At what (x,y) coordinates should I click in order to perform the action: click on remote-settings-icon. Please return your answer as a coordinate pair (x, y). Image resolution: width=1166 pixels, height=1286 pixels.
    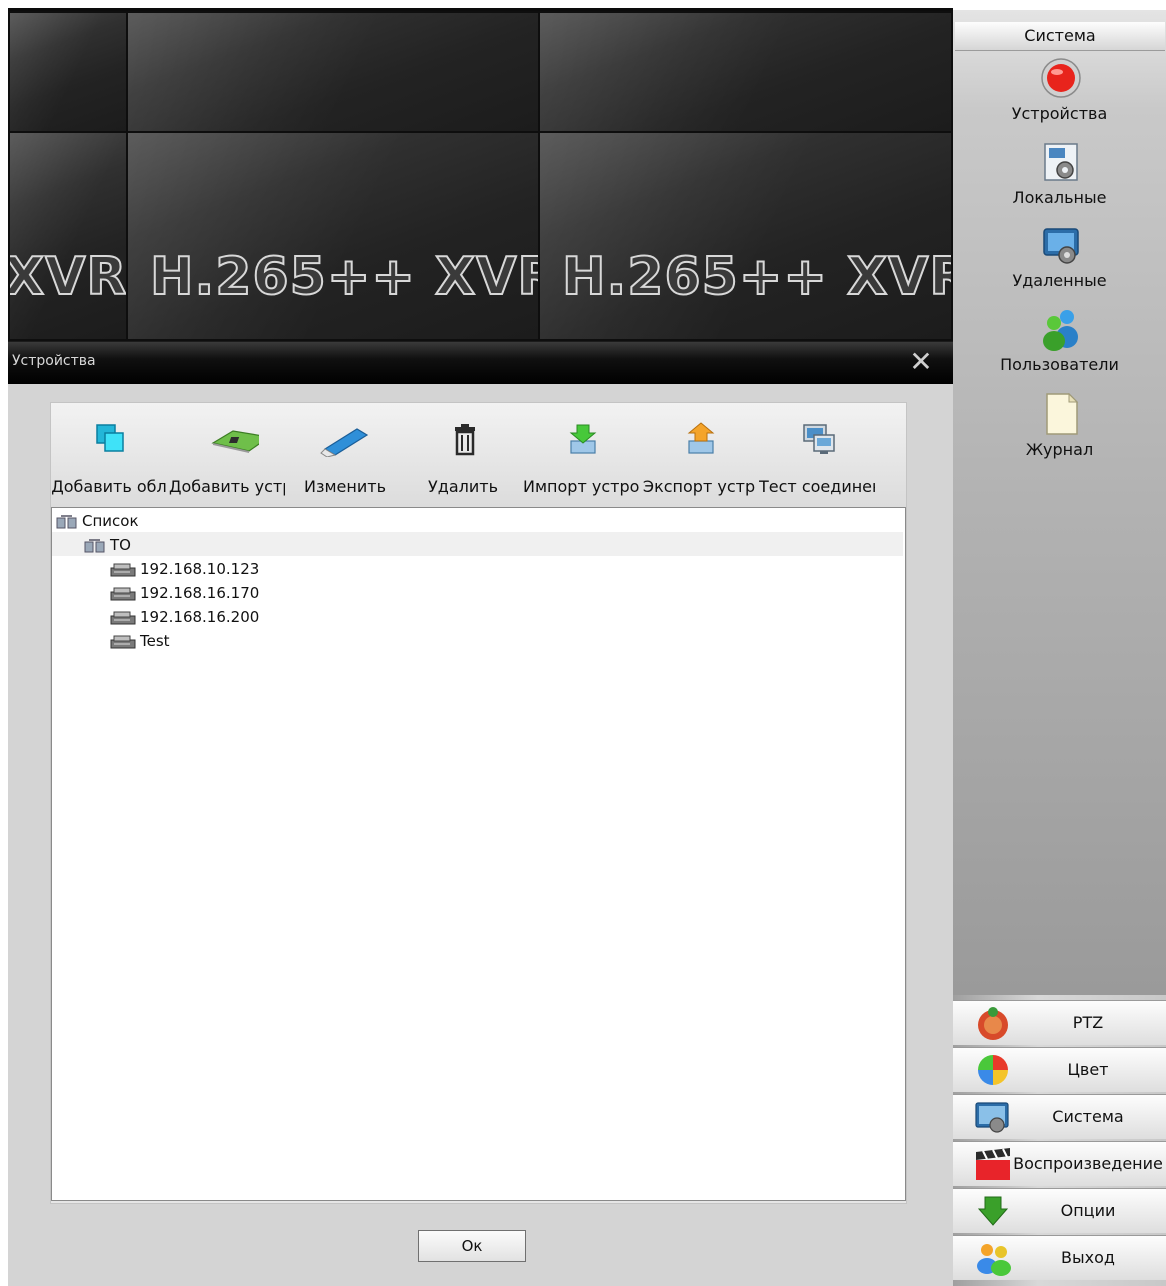
    Looking at the image, I should click on (1061, 246).